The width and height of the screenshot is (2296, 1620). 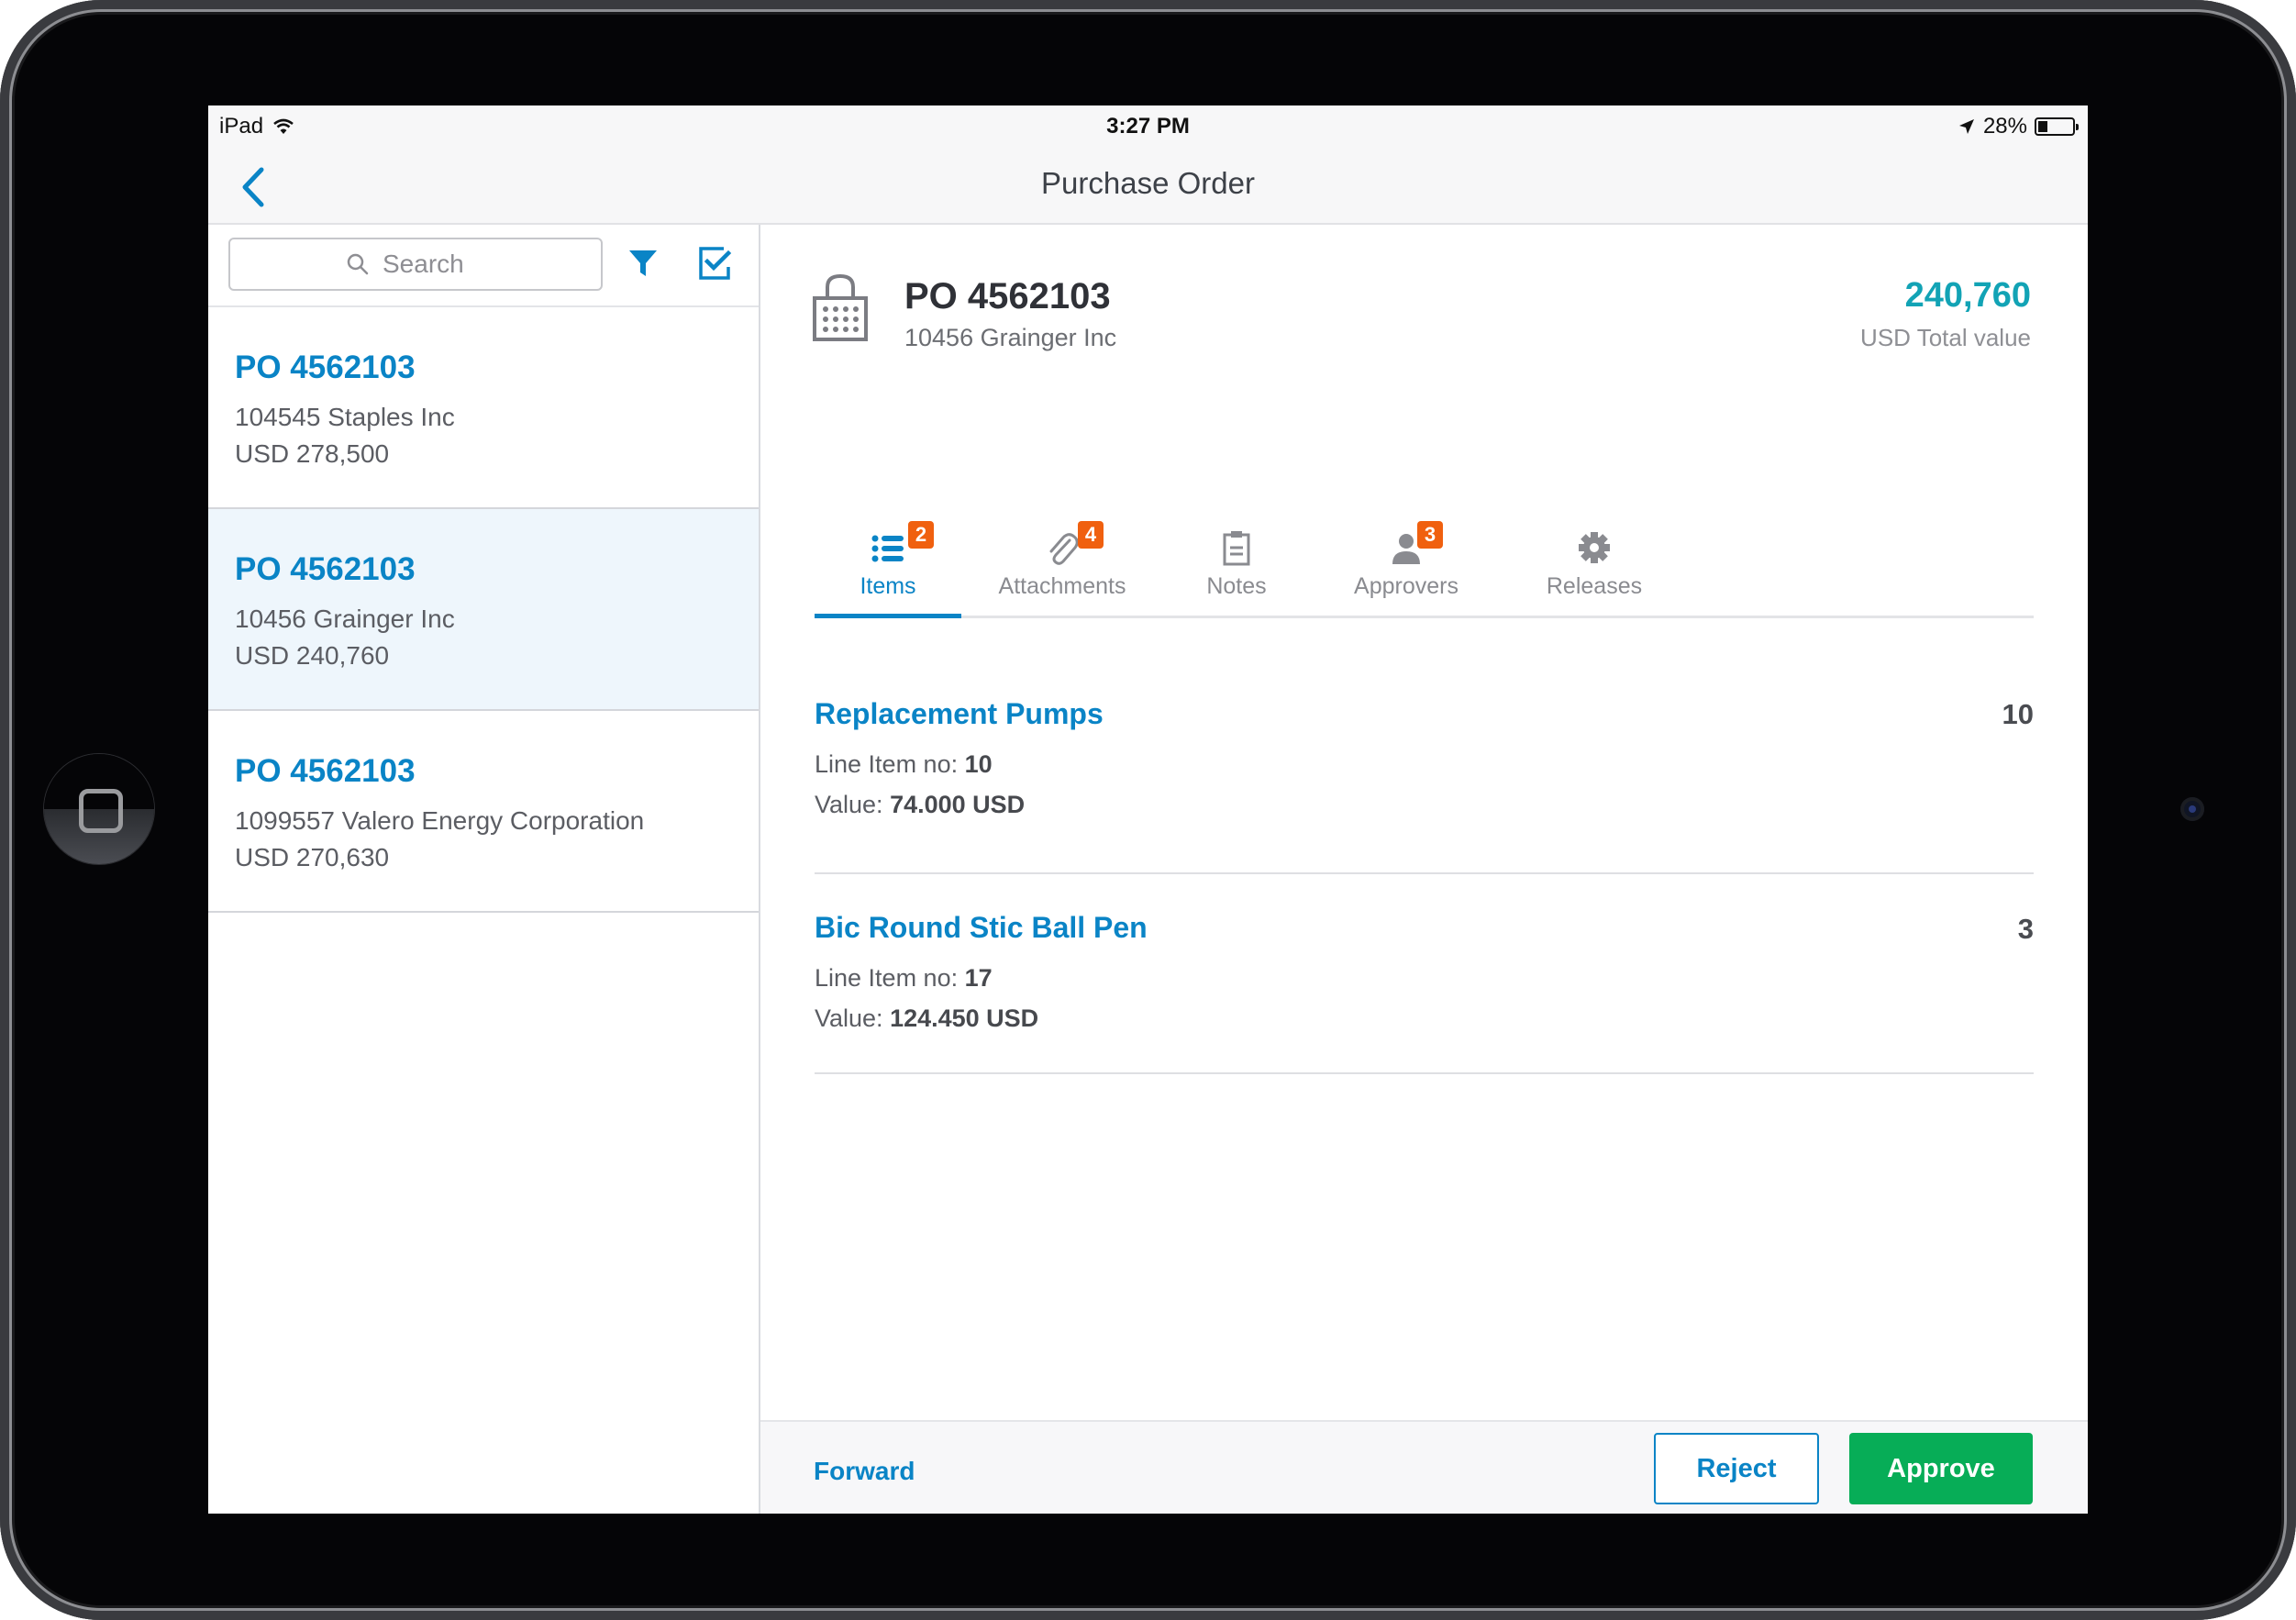 What do you see at coordinates (2018, 714) in the screenshot?
I see `line-item-quantity: 10` at bounding box center [2018, 714].